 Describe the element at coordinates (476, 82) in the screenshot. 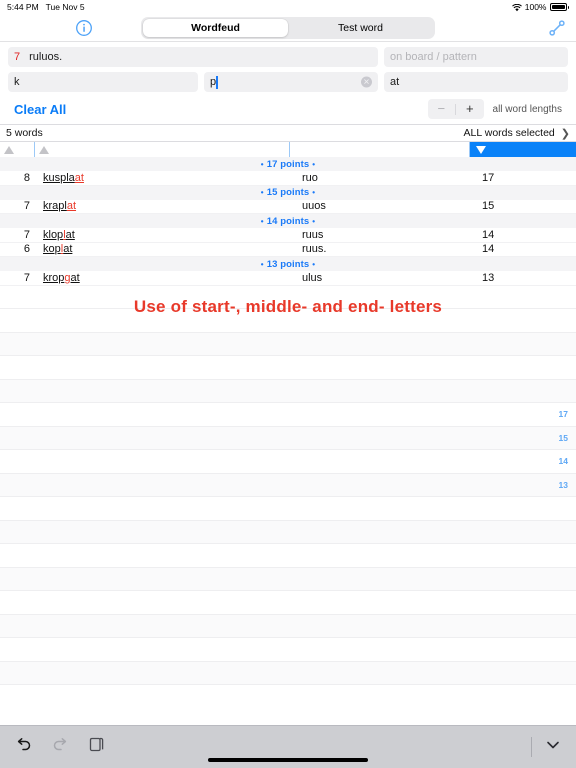

I see `end-letters-field: at` at that location.